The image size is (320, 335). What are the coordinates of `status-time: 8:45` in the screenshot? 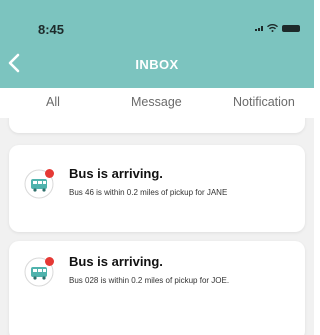 It's located at (51, 29).